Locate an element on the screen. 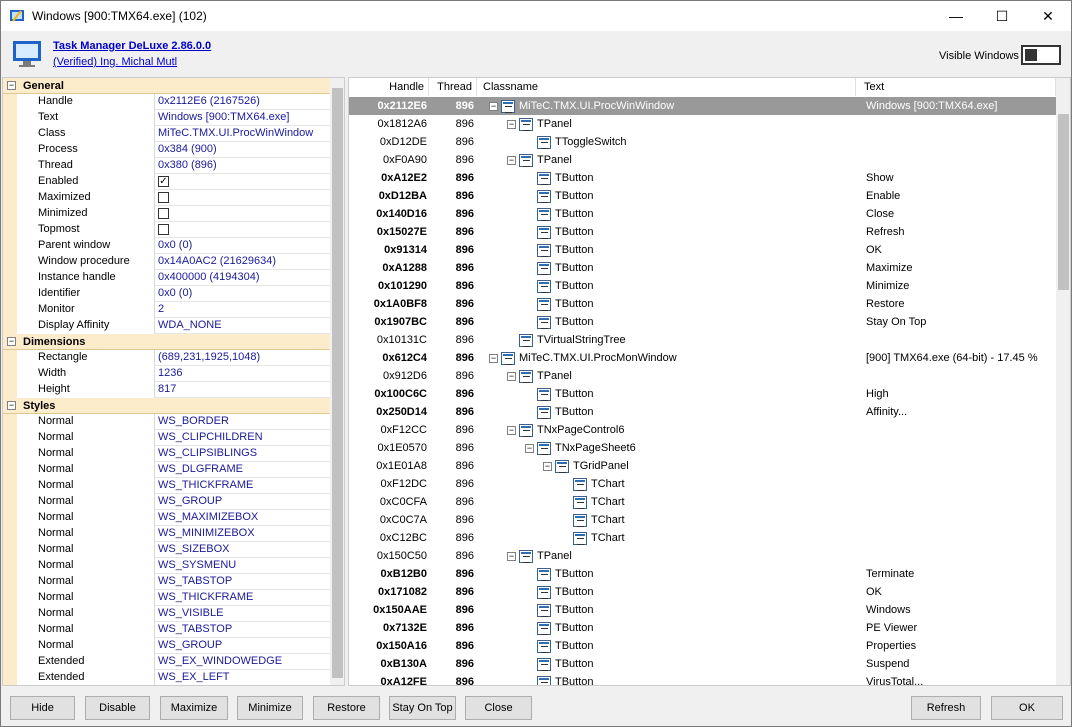 The height and width of the screenshot is (727, 1072). tree-row: 0x150A16 896 TButton Properties is located at coordinates (702, 646).